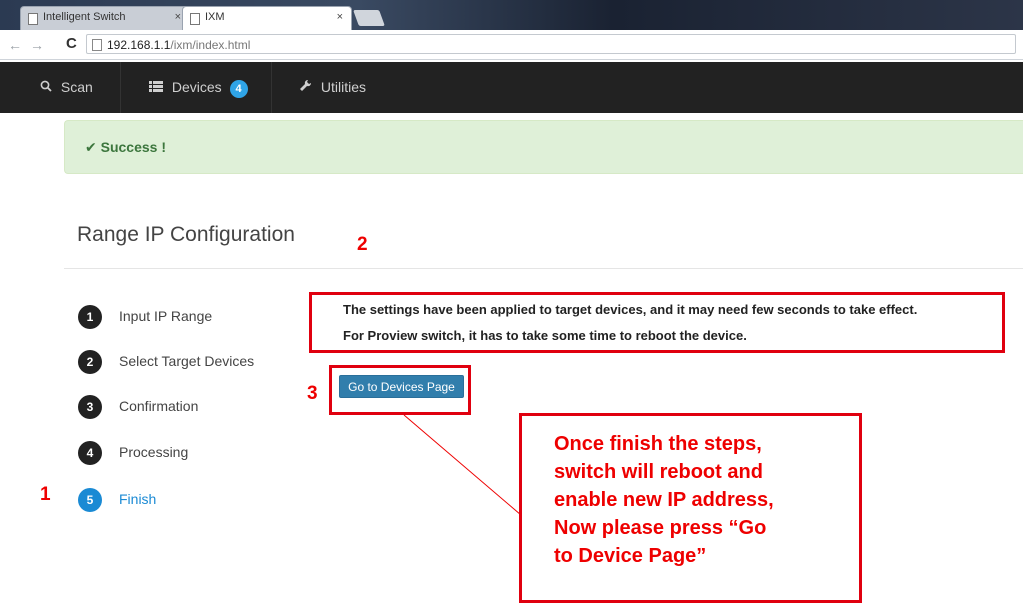 Image resolution: width=1023 pixels, height=603 pixels. I want to click on annotation-number-2: 2, so click(362, 244).